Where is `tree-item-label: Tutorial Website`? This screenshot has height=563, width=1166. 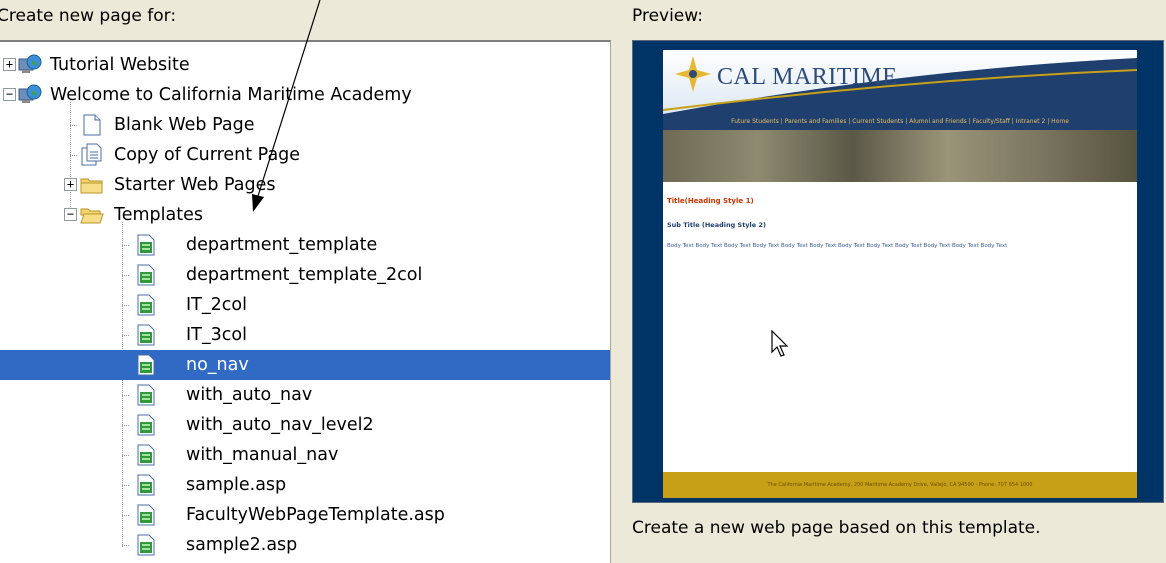
tree-item-label: Tutorial Website is located at coordinates (120, 65).